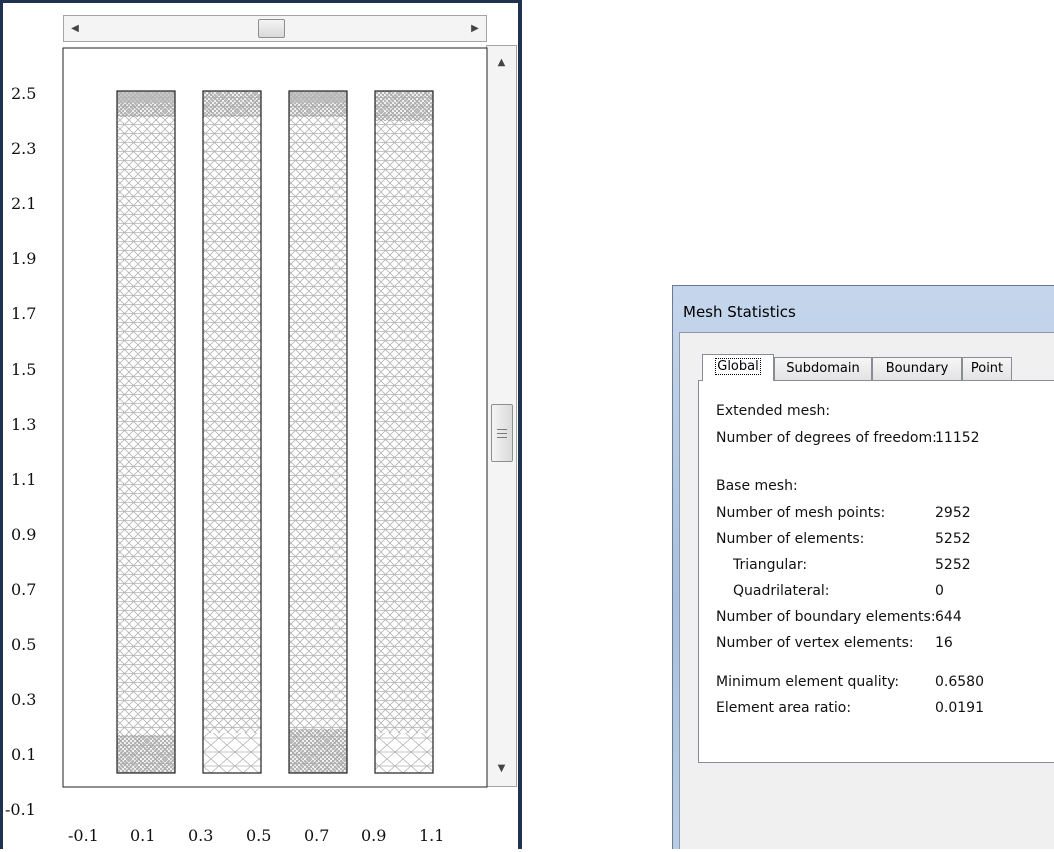 This screenshot has width=1054, height=852. Describe the element at coordinates (944, 643) in the screenshot. I see `vertex-elements-value: 16` at that location.